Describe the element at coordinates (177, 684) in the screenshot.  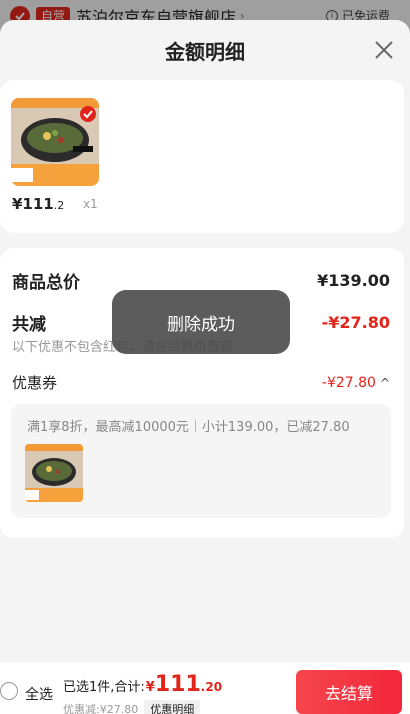
I see `total-integer: 111` at that location.